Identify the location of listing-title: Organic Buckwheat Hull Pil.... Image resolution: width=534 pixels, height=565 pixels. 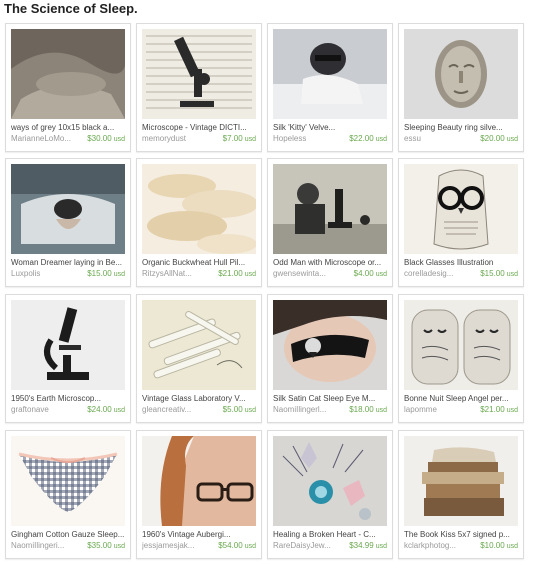
(200, 263).